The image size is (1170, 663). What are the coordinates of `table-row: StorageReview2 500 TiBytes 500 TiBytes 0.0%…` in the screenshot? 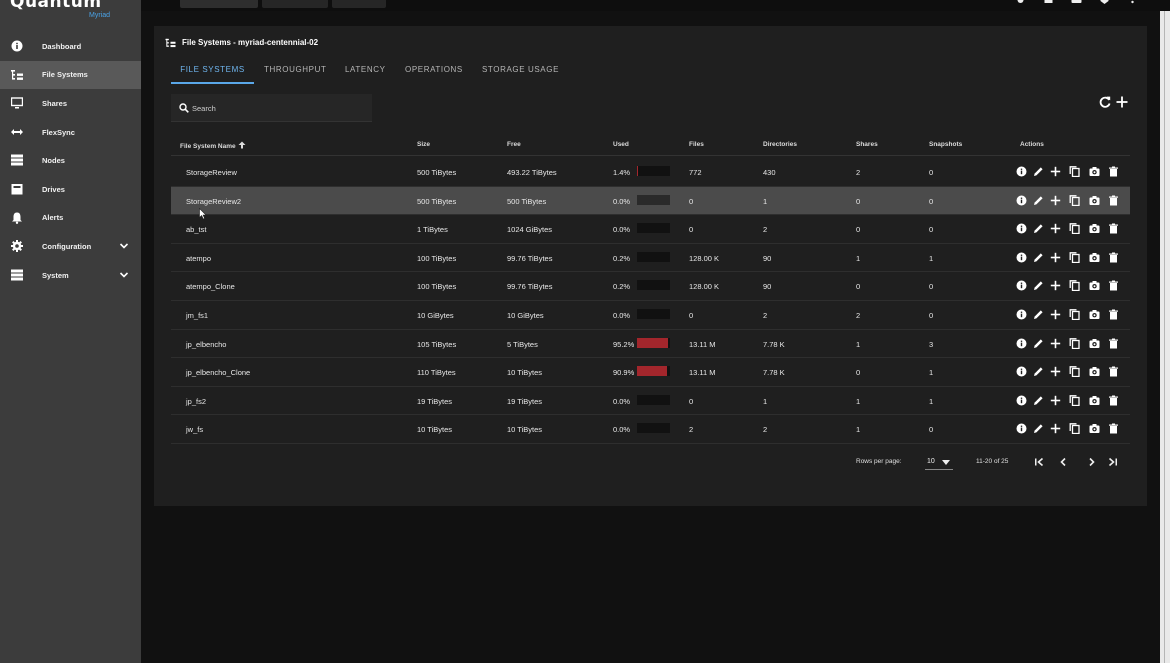 It's located at (650, 201).